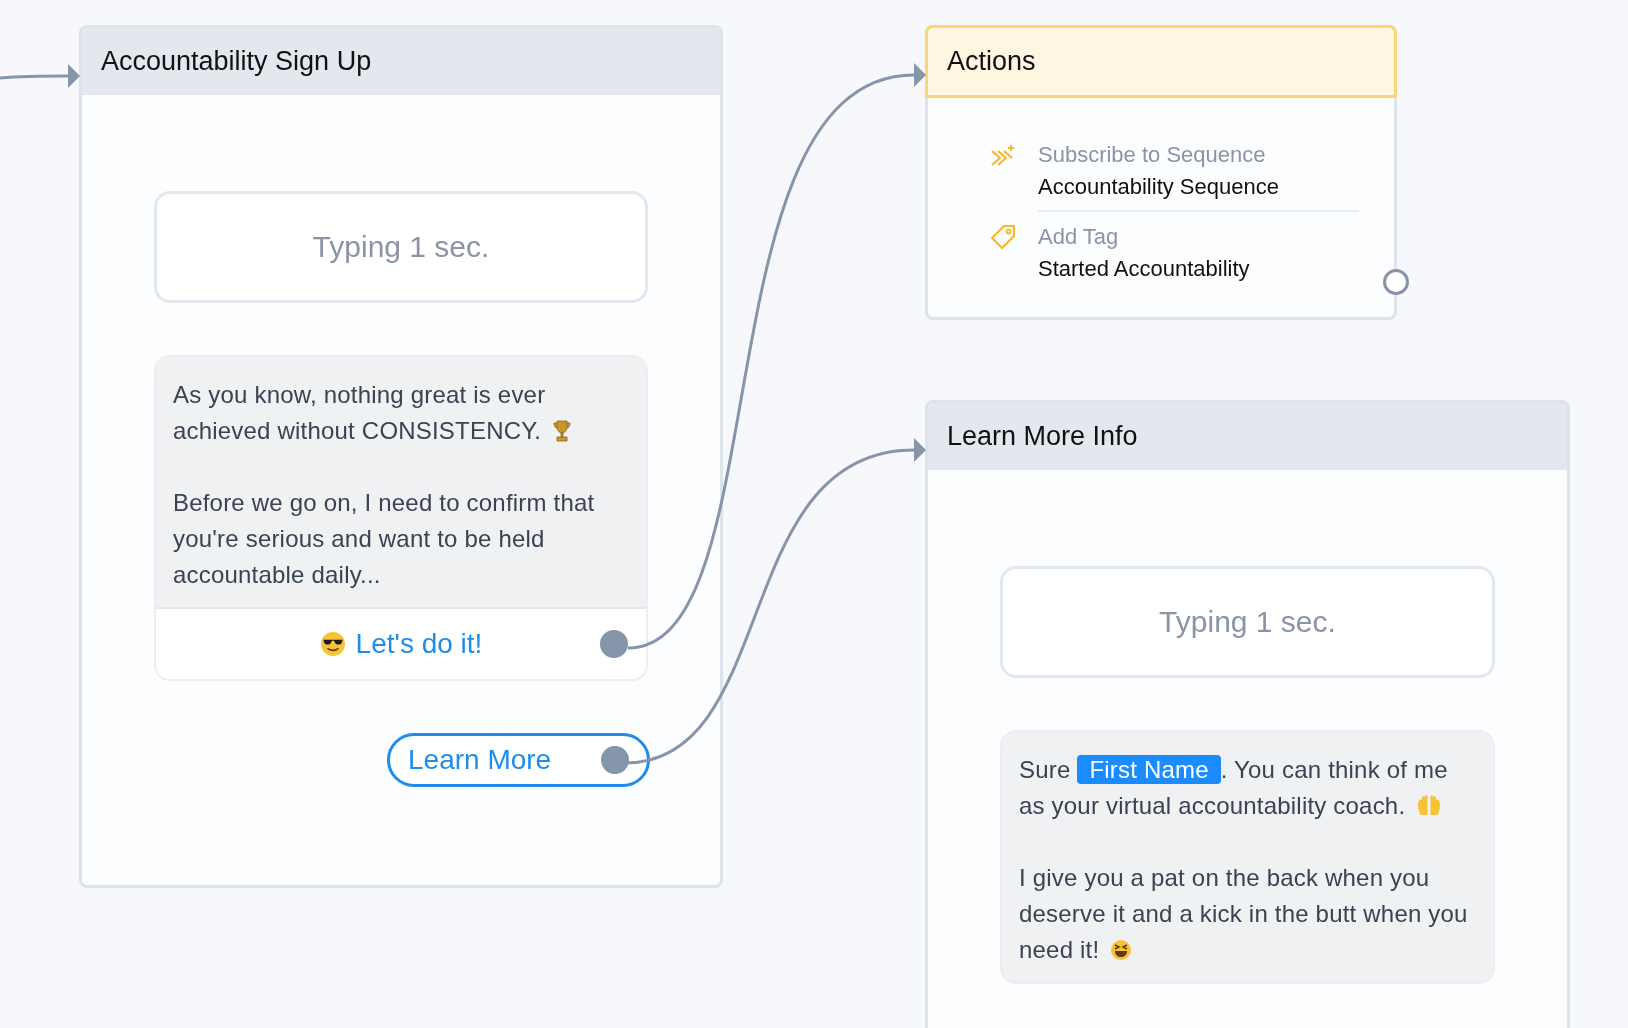 The image size is (1628, 1028). What do you see at coordinates (562, 431) in the screenshot?
I see `trophy-icon` at bounding box center [562, 431].